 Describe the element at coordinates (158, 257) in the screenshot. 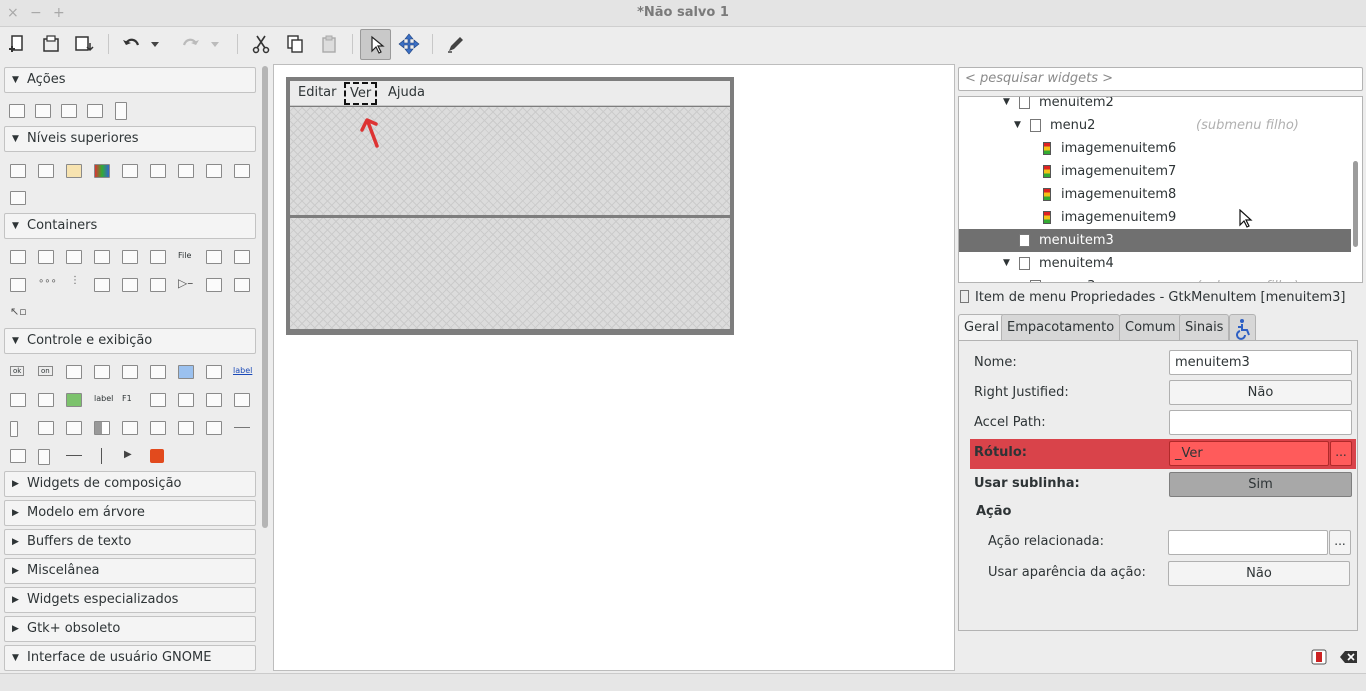

I see `fixed-icon` at that location.